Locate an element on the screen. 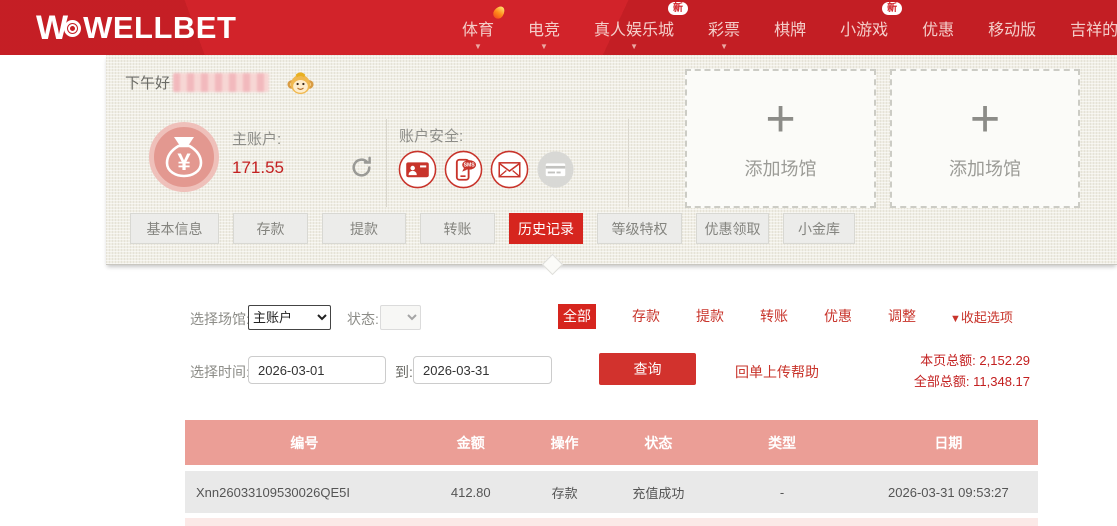  date-from-input is located at coordinates (317, 370).